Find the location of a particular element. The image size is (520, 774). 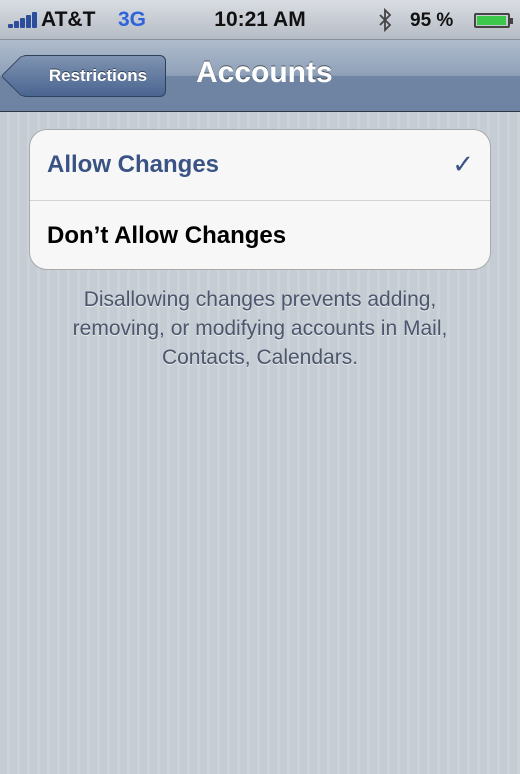

page-title: Accounts is located at coordinates (264, 72).